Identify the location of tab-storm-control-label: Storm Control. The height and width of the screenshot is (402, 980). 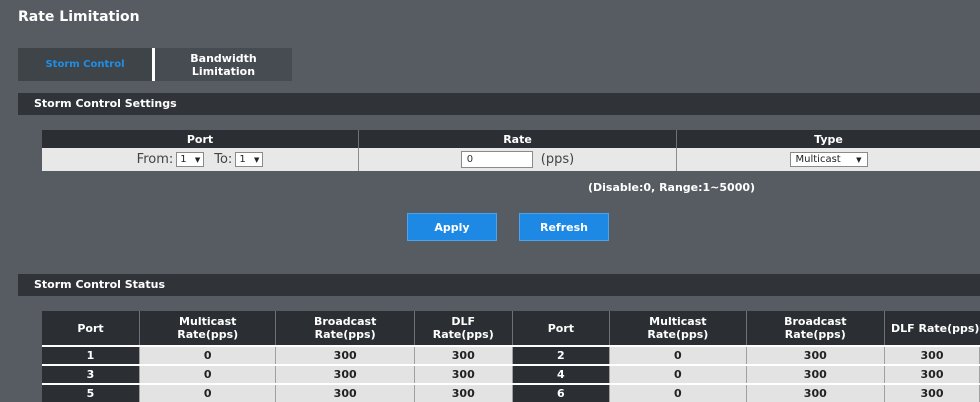
(85, 64).